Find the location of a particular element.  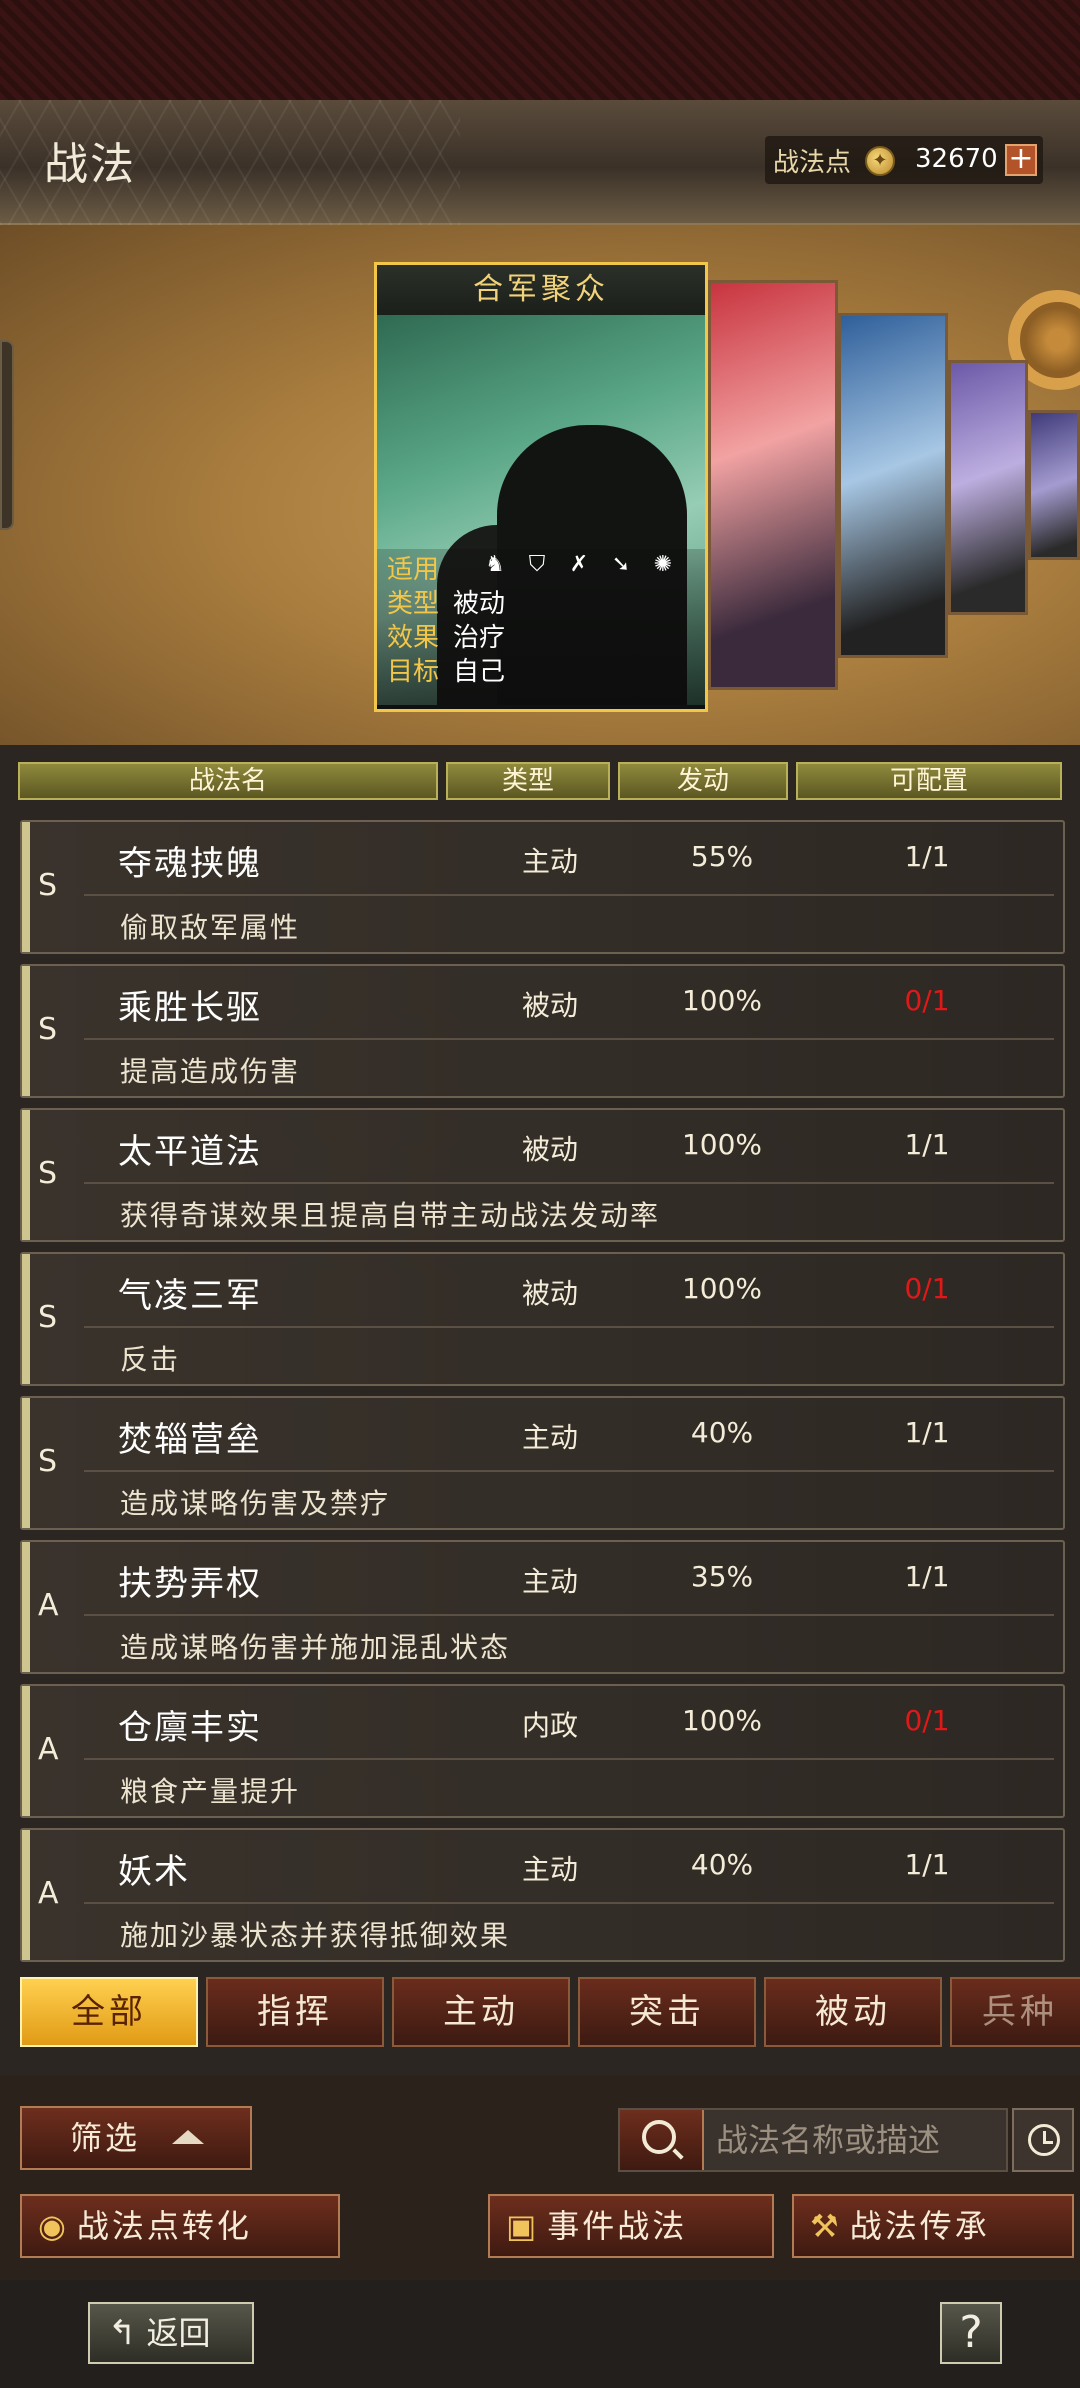

table-row: S 乘胜长驱 被动 100% 0/1 提高造成伤害 is located at coordinates (542, 1031).